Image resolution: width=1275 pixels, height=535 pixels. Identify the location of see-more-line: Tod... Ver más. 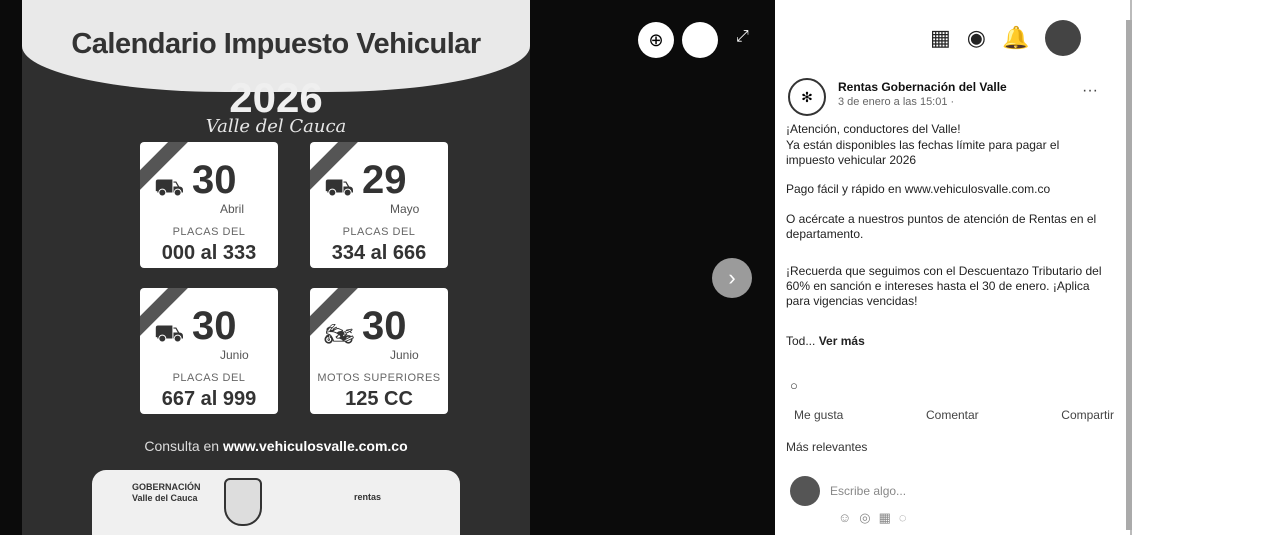
(948, 341).